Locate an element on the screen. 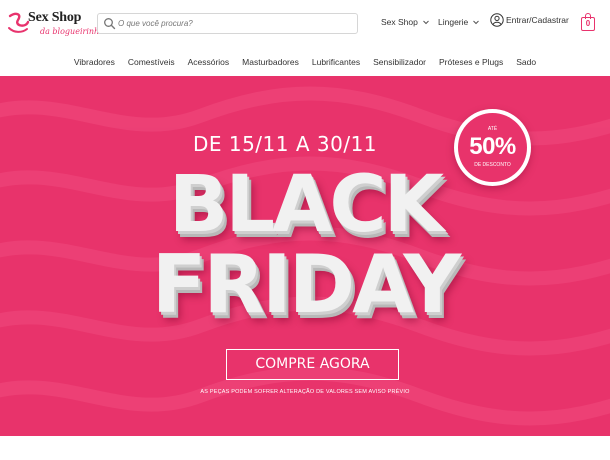 The height and width of the screenshot is (460, 610). discount-badge: ATÉ 50% DE DESCONTO is located at coordinates (492, 147).